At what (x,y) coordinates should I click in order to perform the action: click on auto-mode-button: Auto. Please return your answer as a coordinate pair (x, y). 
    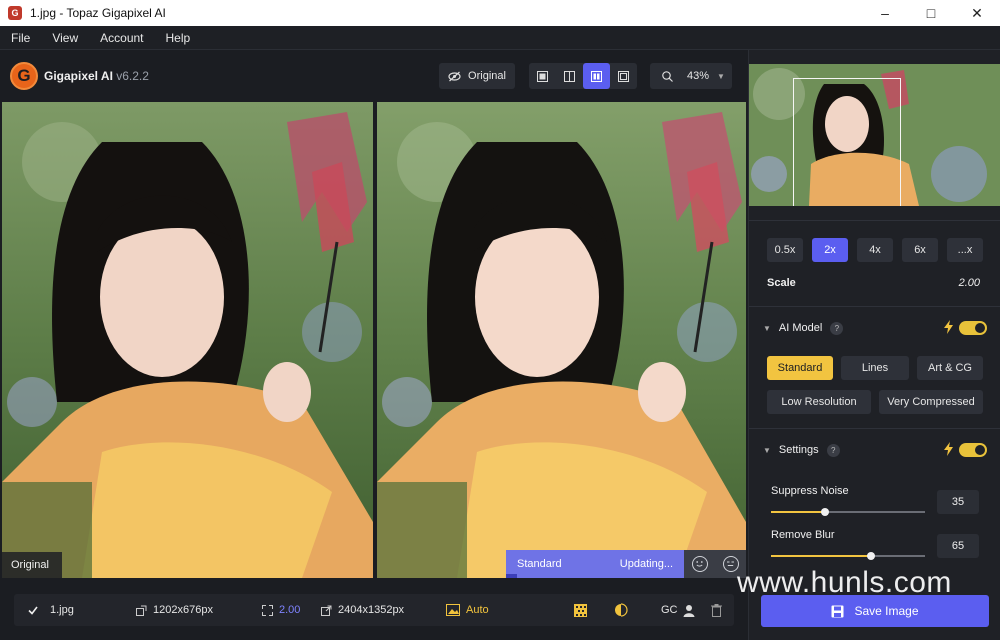
    Looking at the image, I should click on (467, 610).